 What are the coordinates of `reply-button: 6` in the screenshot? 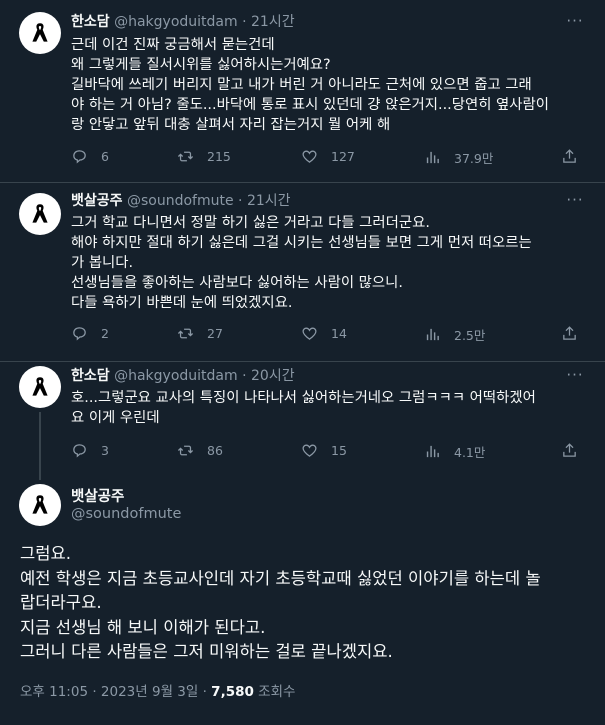 It's located at (90, 156).